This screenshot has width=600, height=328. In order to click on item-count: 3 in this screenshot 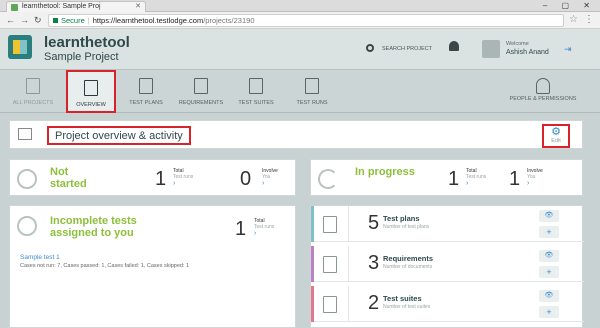, I will do `click(374, 263)`.